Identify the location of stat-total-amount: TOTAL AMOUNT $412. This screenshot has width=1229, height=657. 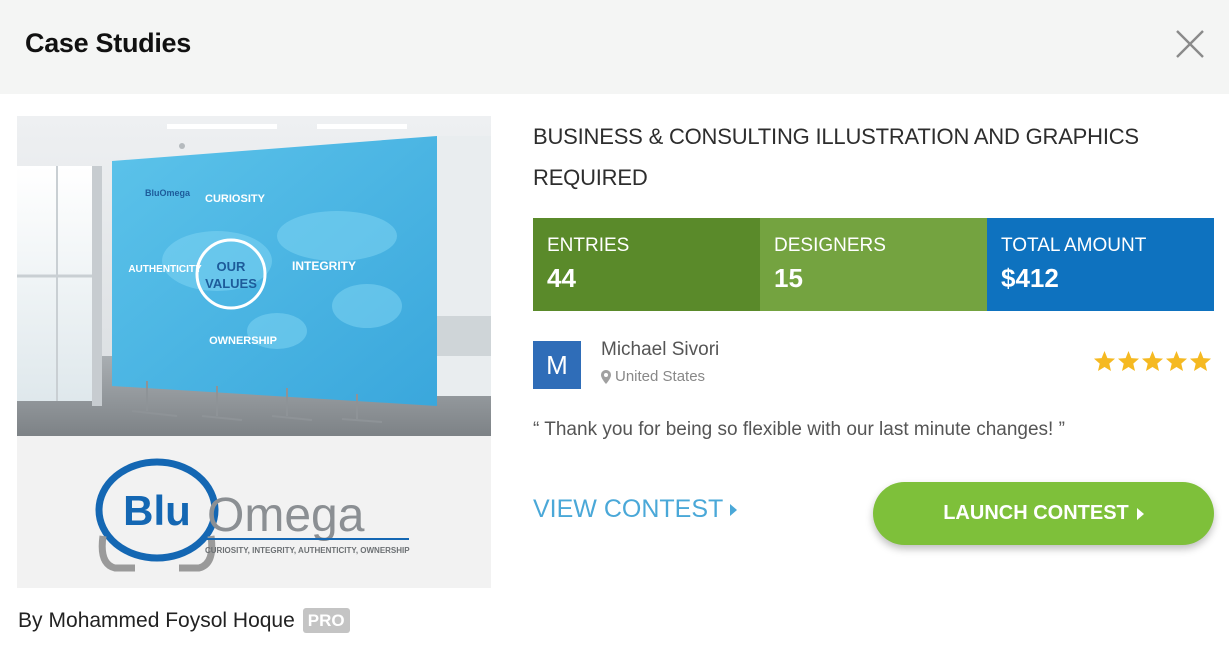
(1100, 264).